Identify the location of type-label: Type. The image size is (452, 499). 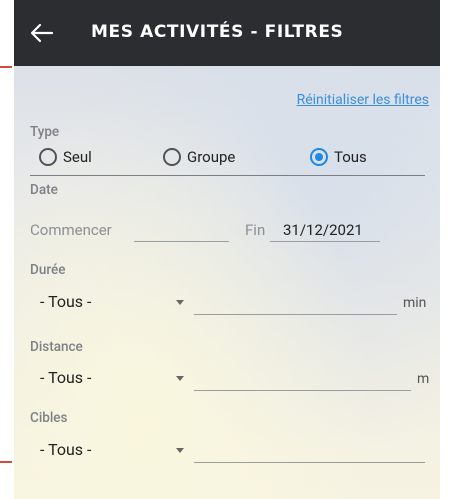
(45, 132).